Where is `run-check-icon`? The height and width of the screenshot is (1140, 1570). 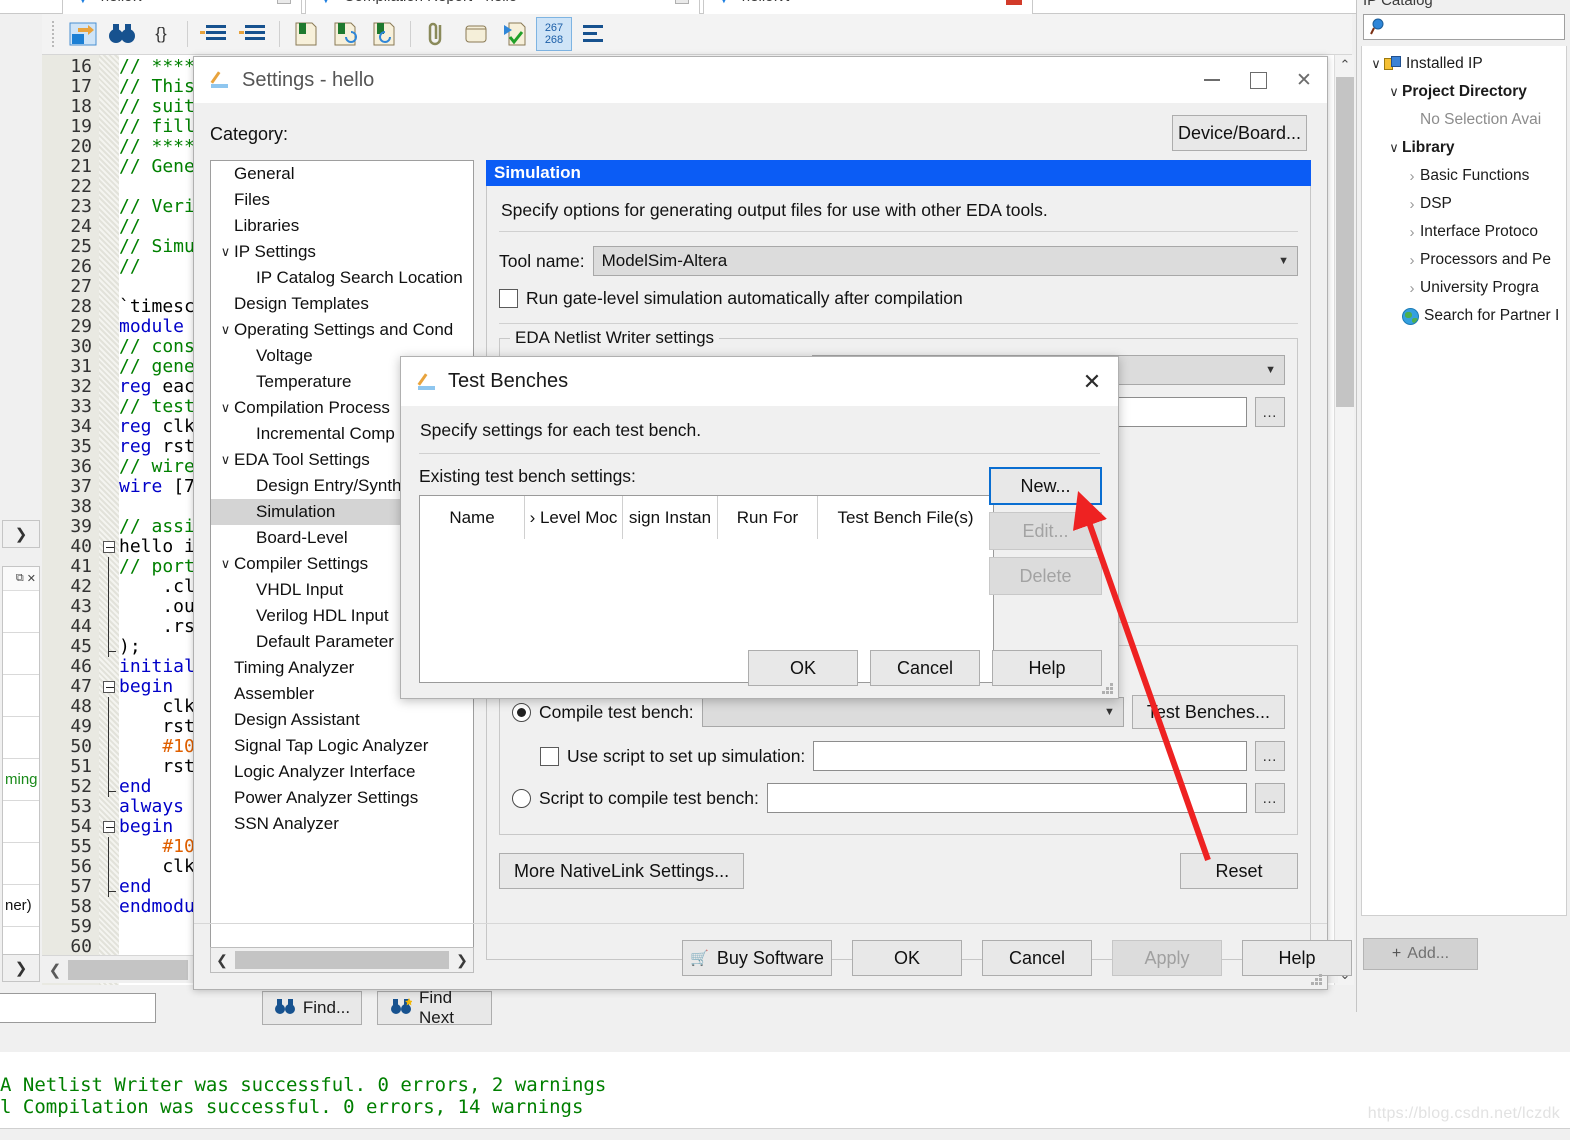
run-check-icon is located at coordinates (515, 34).